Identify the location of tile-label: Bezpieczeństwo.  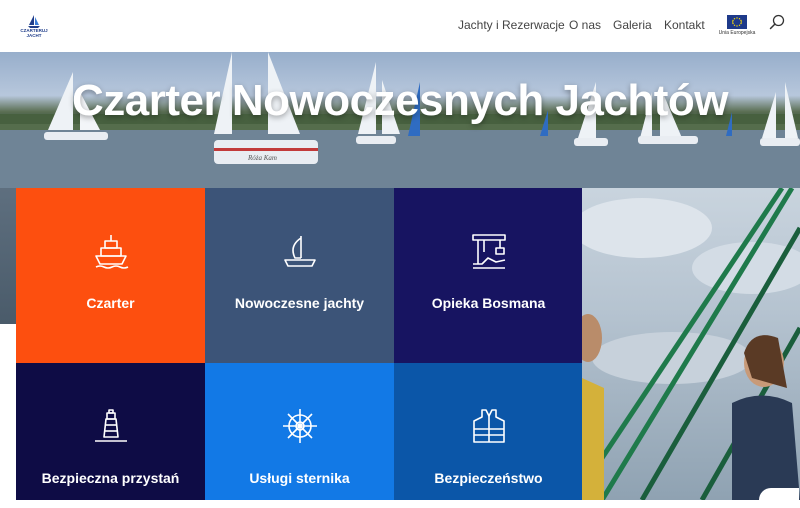
(488, 478).